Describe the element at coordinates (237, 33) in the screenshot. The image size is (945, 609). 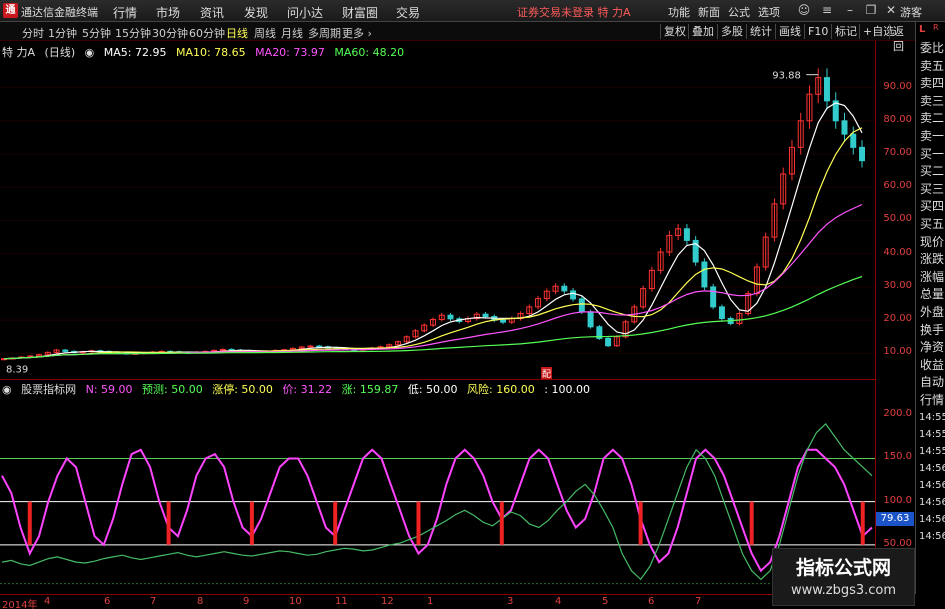
I see `period-daily: 日线` at that location.